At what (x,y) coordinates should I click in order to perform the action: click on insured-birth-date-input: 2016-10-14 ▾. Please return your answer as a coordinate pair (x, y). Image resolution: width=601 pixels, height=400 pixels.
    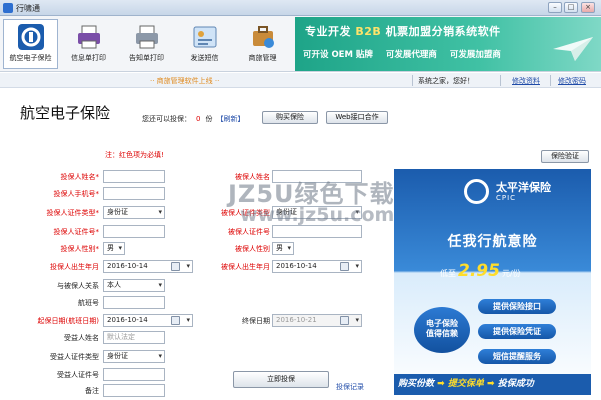
    Looking at the image, I should click on (317, 266).